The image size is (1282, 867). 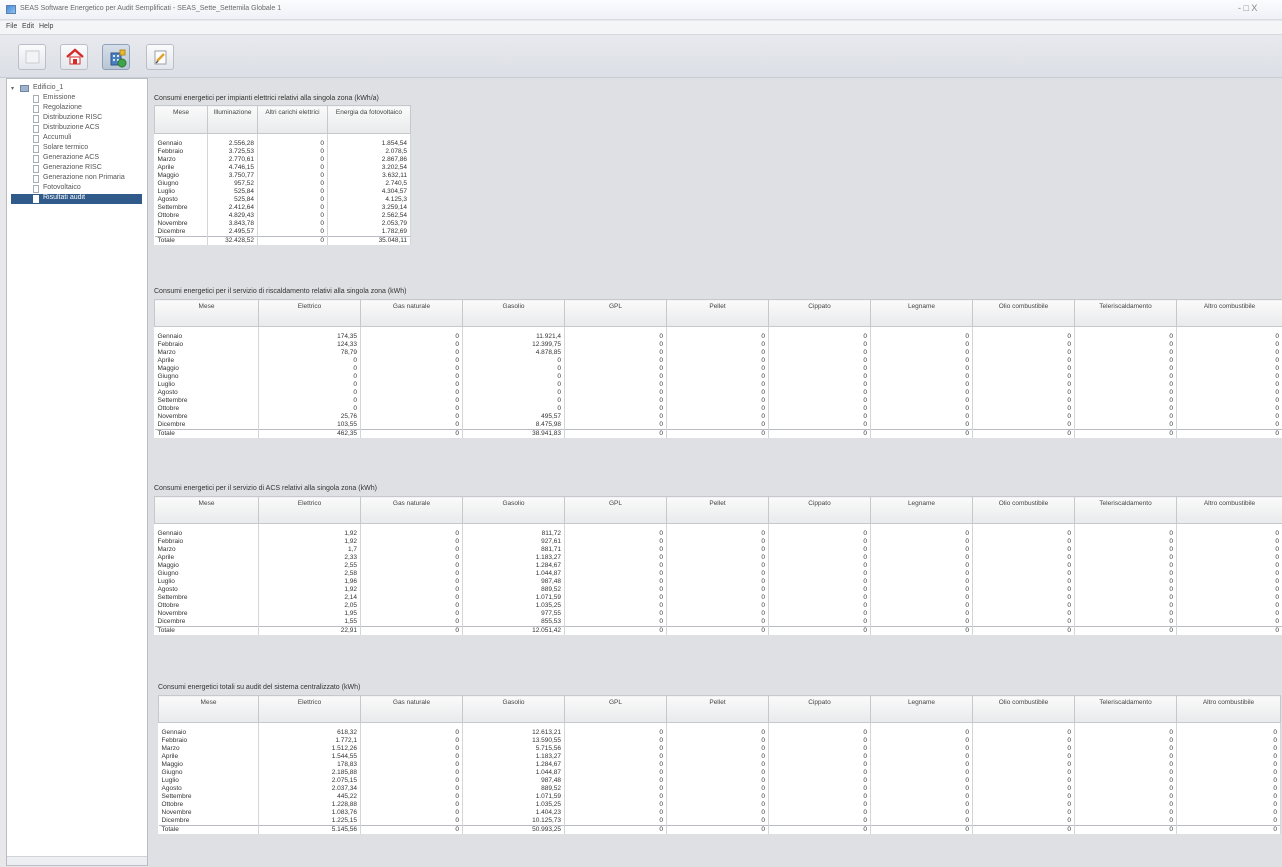 What do you see at coordinates (28, 26) in the screenshot?
I see `menu-edit: Edit` at bounding box center [28, 26].